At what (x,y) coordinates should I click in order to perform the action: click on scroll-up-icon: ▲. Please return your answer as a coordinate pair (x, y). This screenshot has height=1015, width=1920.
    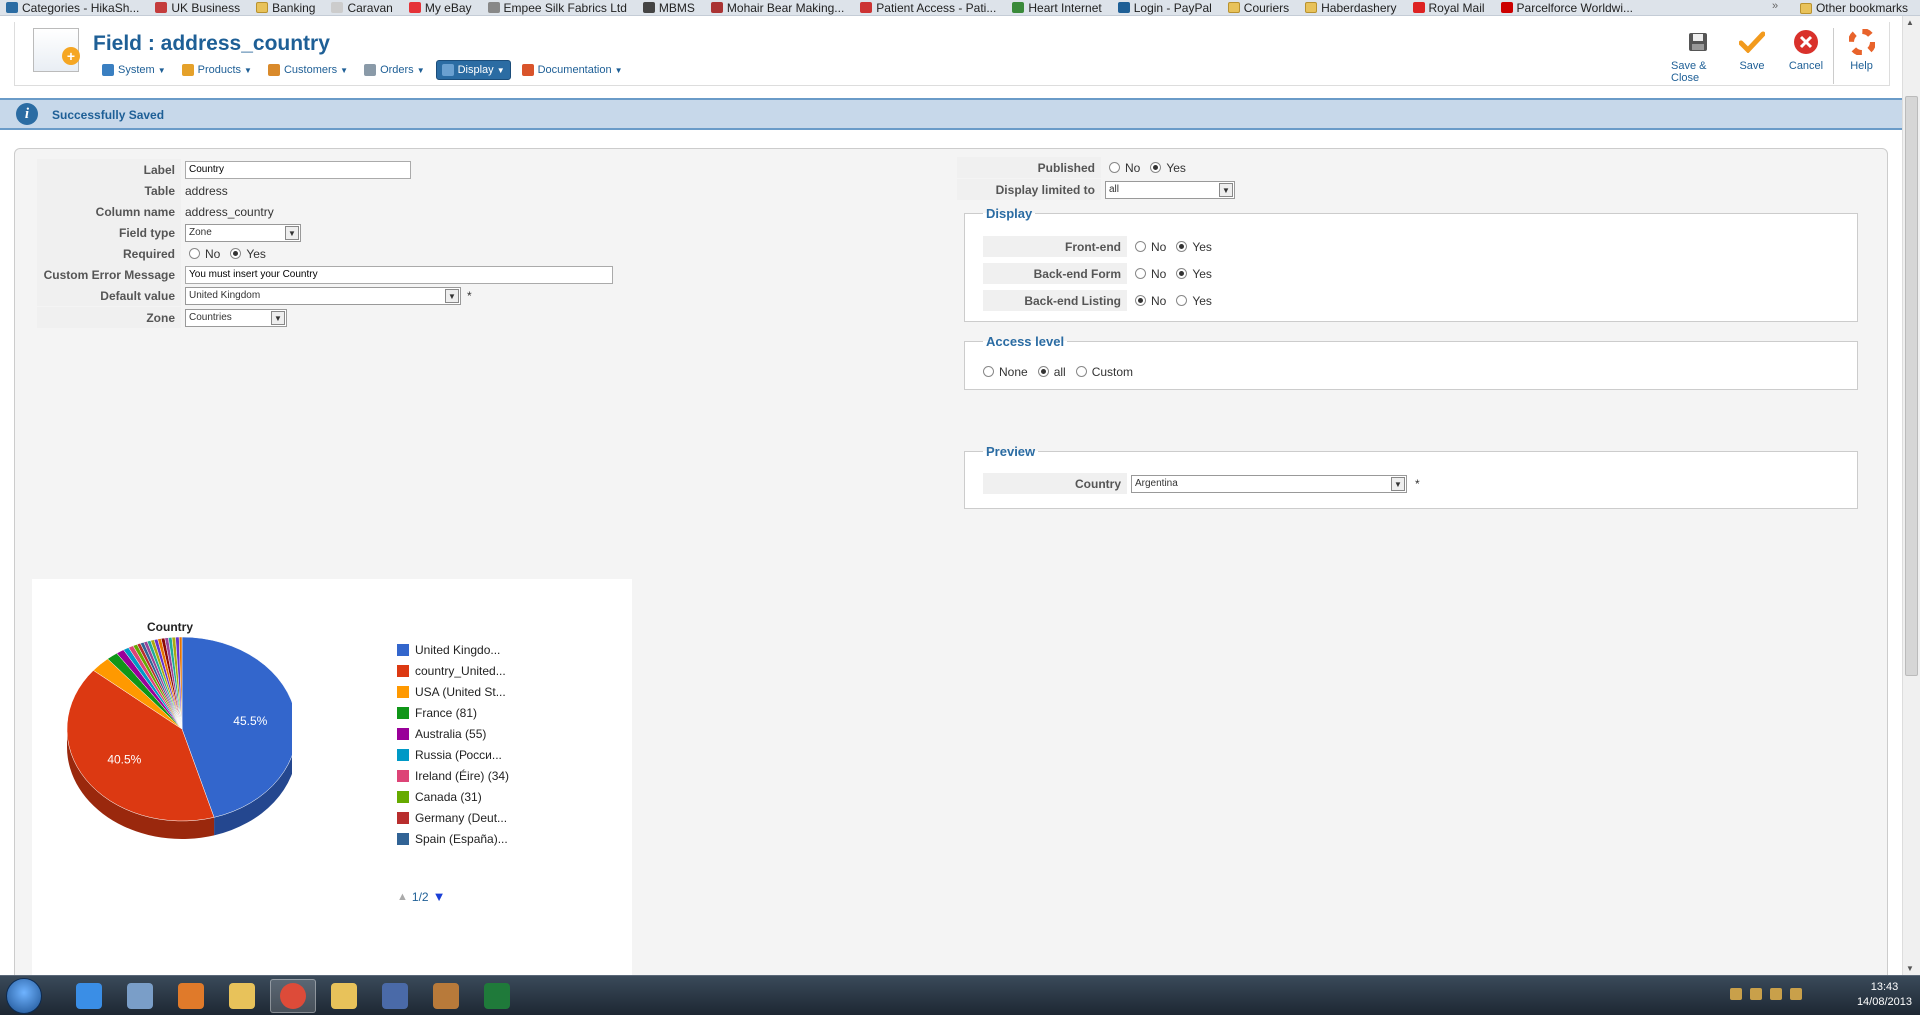
    Looking at the image, I should click on (1910, 22).